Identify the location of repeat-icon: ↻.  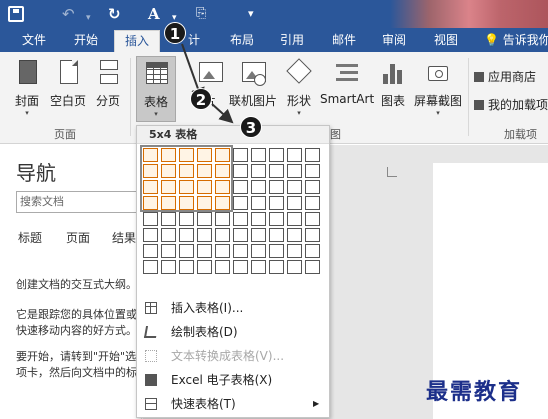
(114, 14).